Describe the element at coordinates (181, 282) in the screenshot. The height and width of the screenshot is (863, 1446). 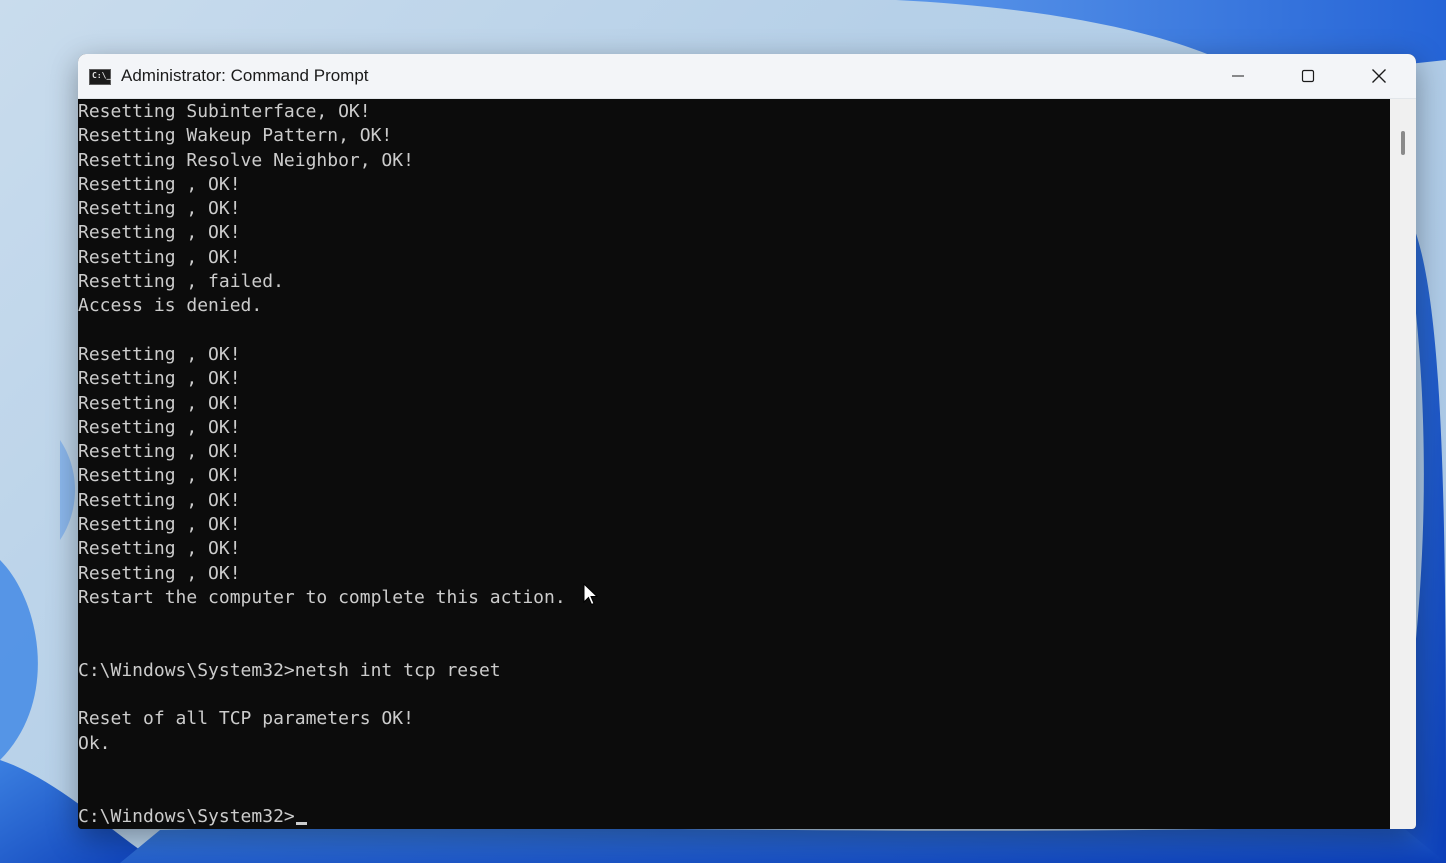
I see `console-line: Resetting , failed.` at that location.